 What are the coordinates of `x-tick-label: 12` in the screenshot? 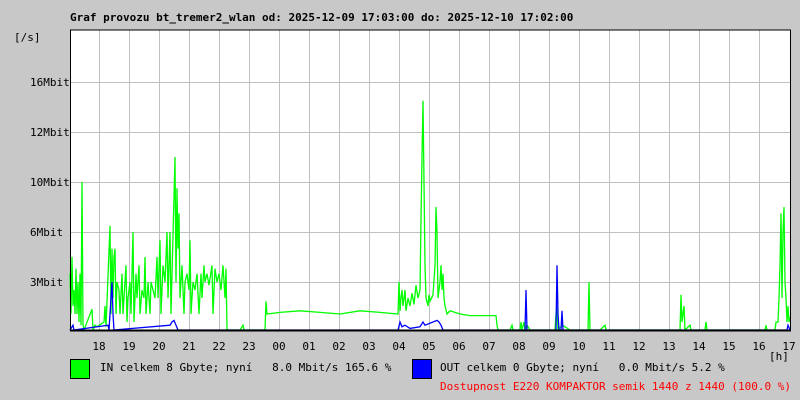 It's located at (638, 346).